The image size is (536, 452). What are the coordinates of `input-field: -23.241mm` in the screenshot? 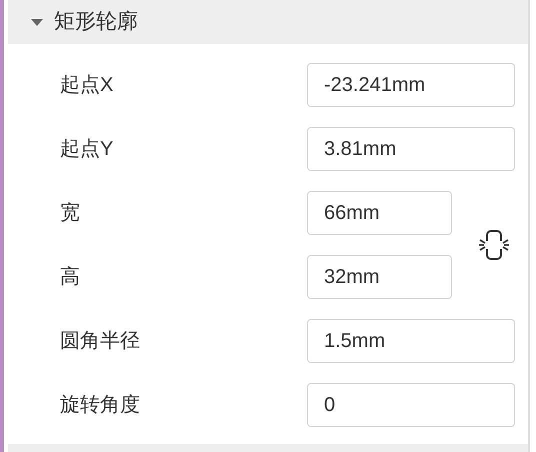 It's located at (411, 85).